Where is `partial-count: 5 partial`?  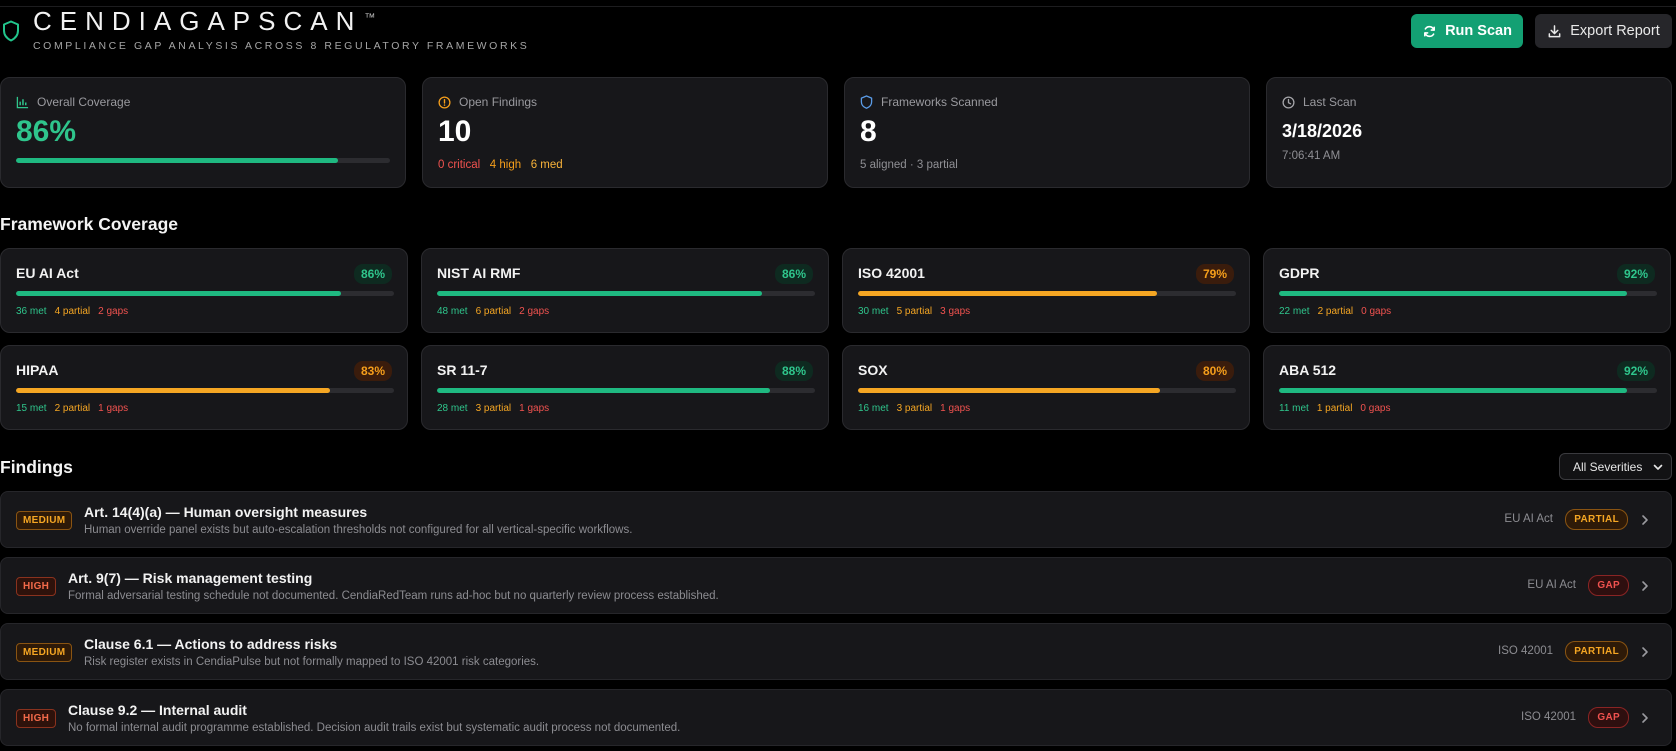 partial-count: 5 partial is located at coordinates (914, 311).